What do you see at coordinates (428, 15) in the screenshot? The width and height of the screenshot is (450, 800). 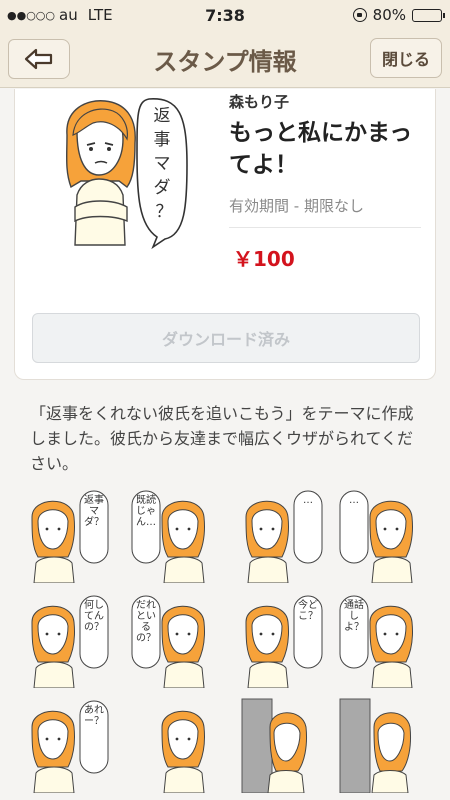 I see `battery-icon` at bounding box center [428, 15].